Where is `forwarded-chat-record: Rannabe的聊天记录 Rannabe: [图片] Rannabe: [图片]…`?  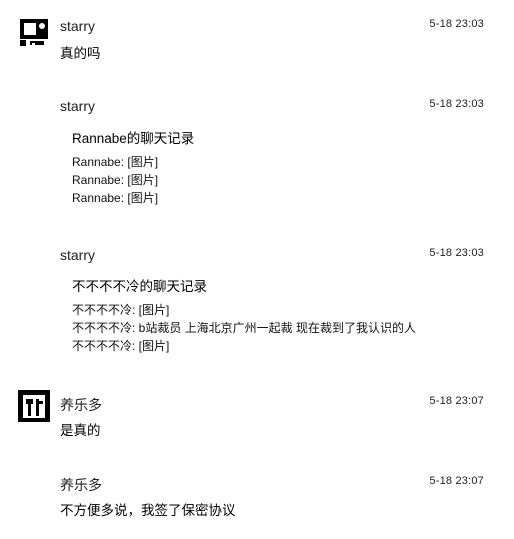
forwarded-chat-record: Rannabe的聊天记录 Rannabe: [图片] Rannabe: [图片]… is located at coordinates (133, 169).